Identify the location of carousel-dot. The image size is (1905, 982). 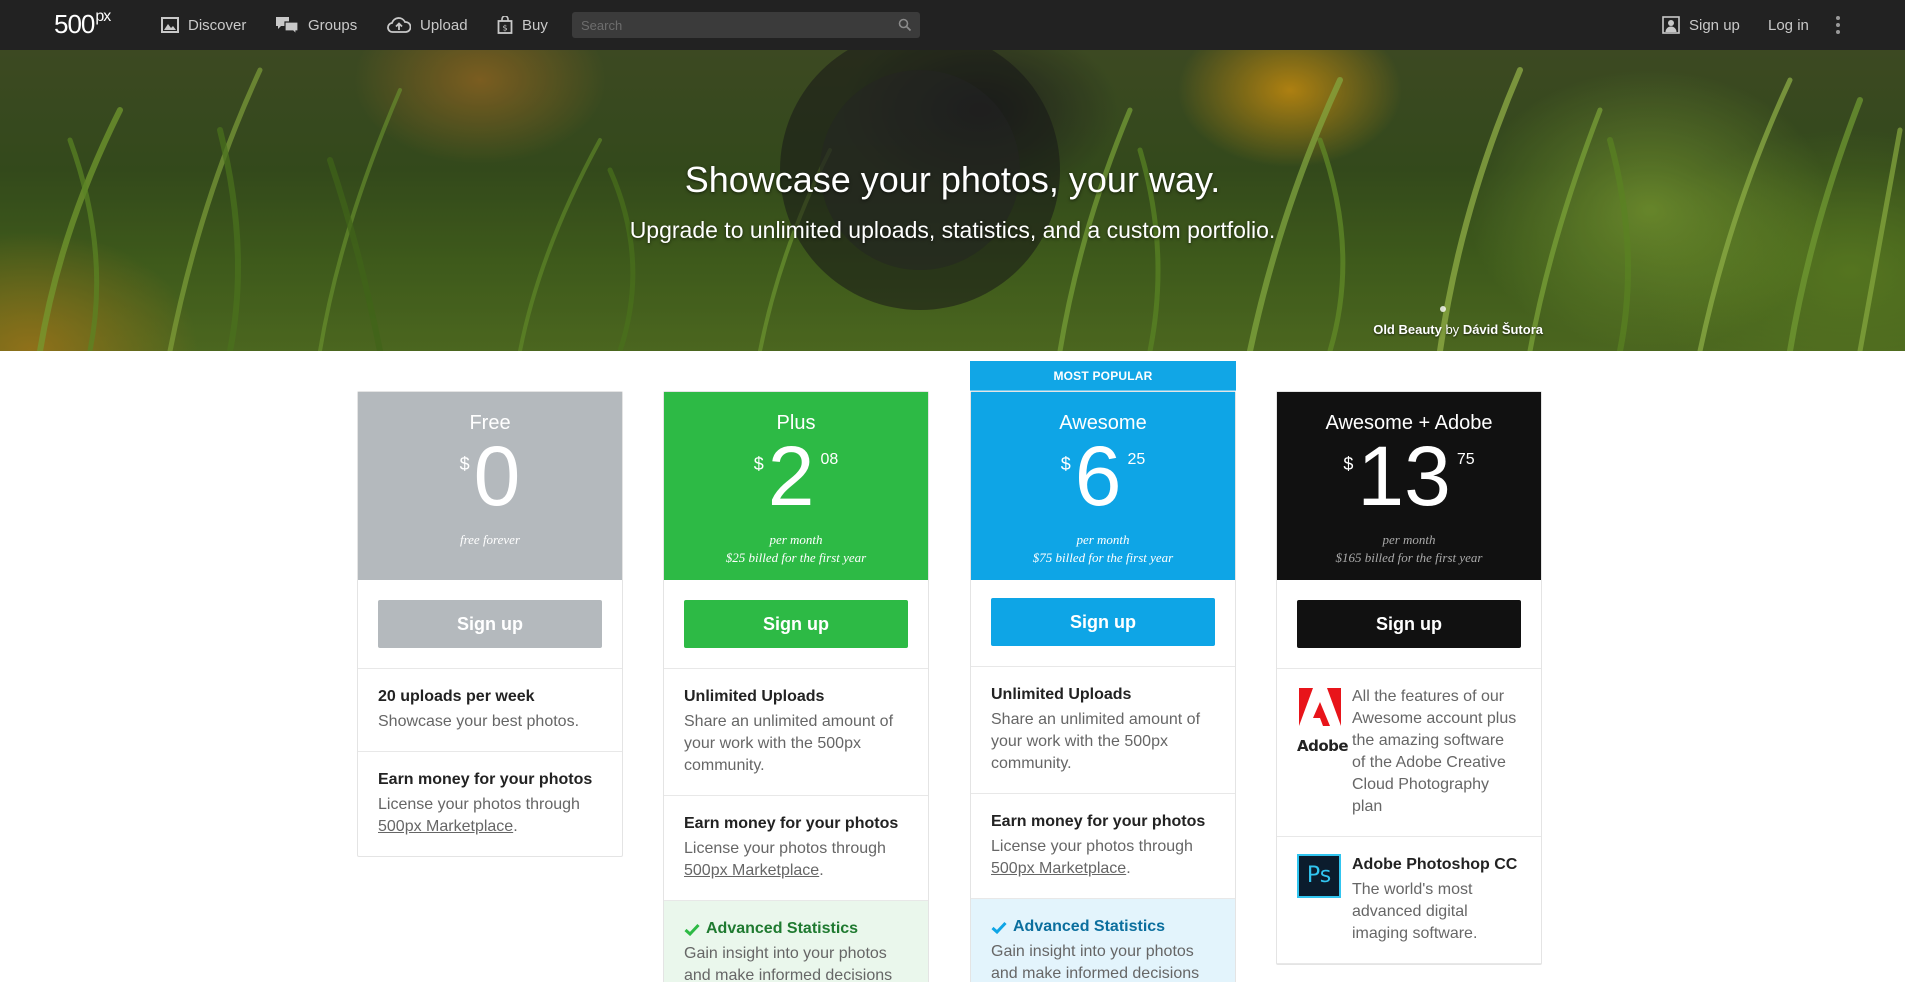
(1443, 309).